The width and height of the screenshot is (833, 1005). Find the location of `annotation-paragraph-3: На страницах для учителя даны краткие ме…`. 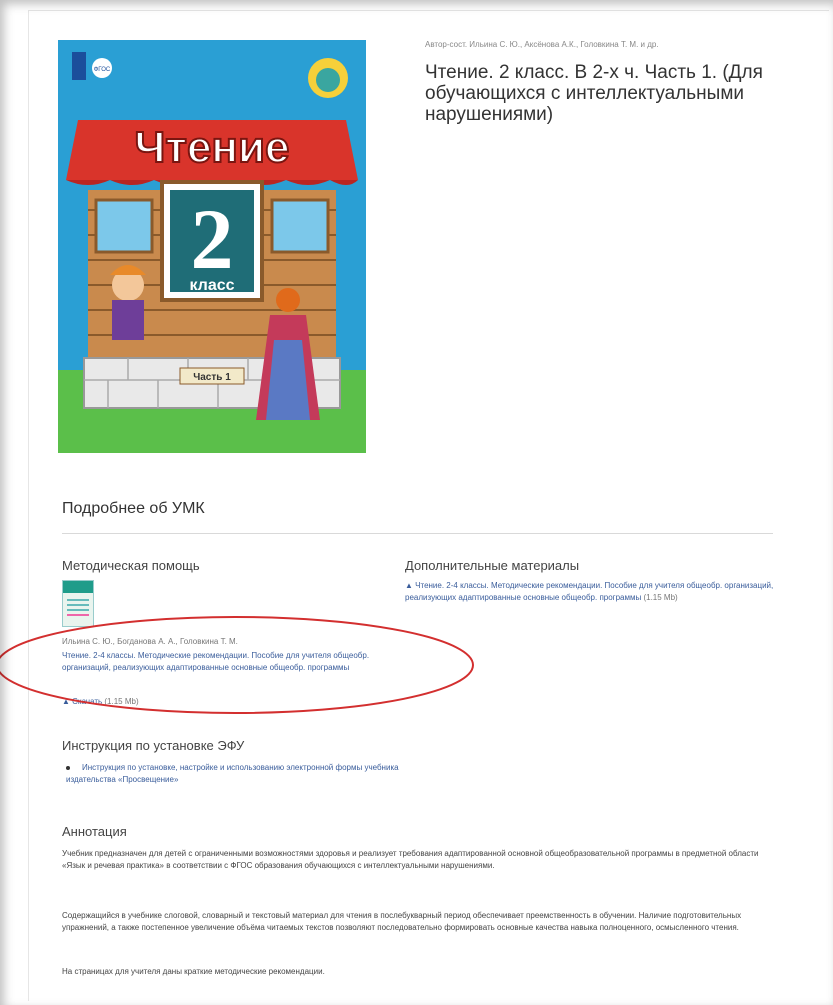

annotation-paragraph-3: На страницах для учителя даны краткие ме… is located at coordinates (193, 971).